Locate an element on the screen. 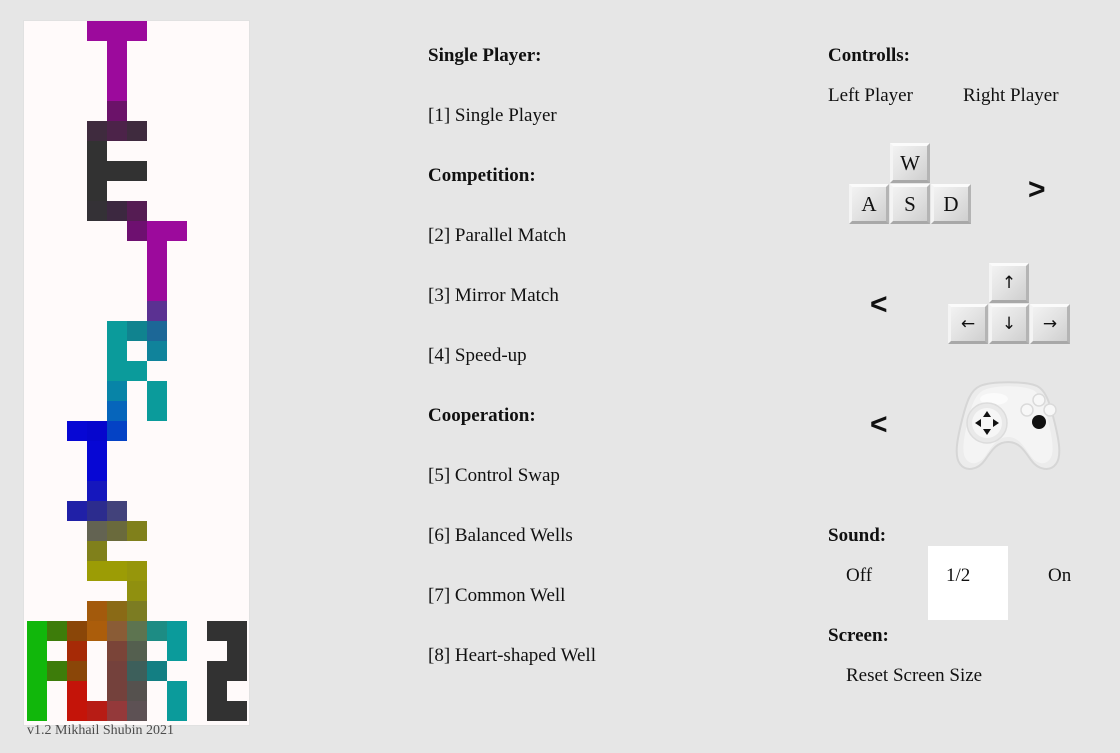 This screenshot has width=1120, height=753. key-arrow-left: ← is located at coordinates (968, 324).